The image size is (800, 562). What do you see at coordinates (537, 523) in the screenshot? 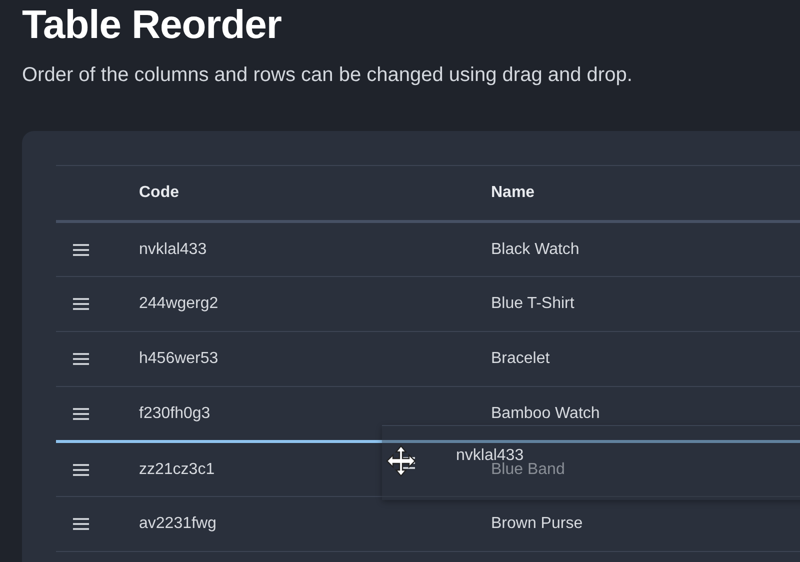
I see `name-text: Brown Purse` at bounding box center [537, 523].